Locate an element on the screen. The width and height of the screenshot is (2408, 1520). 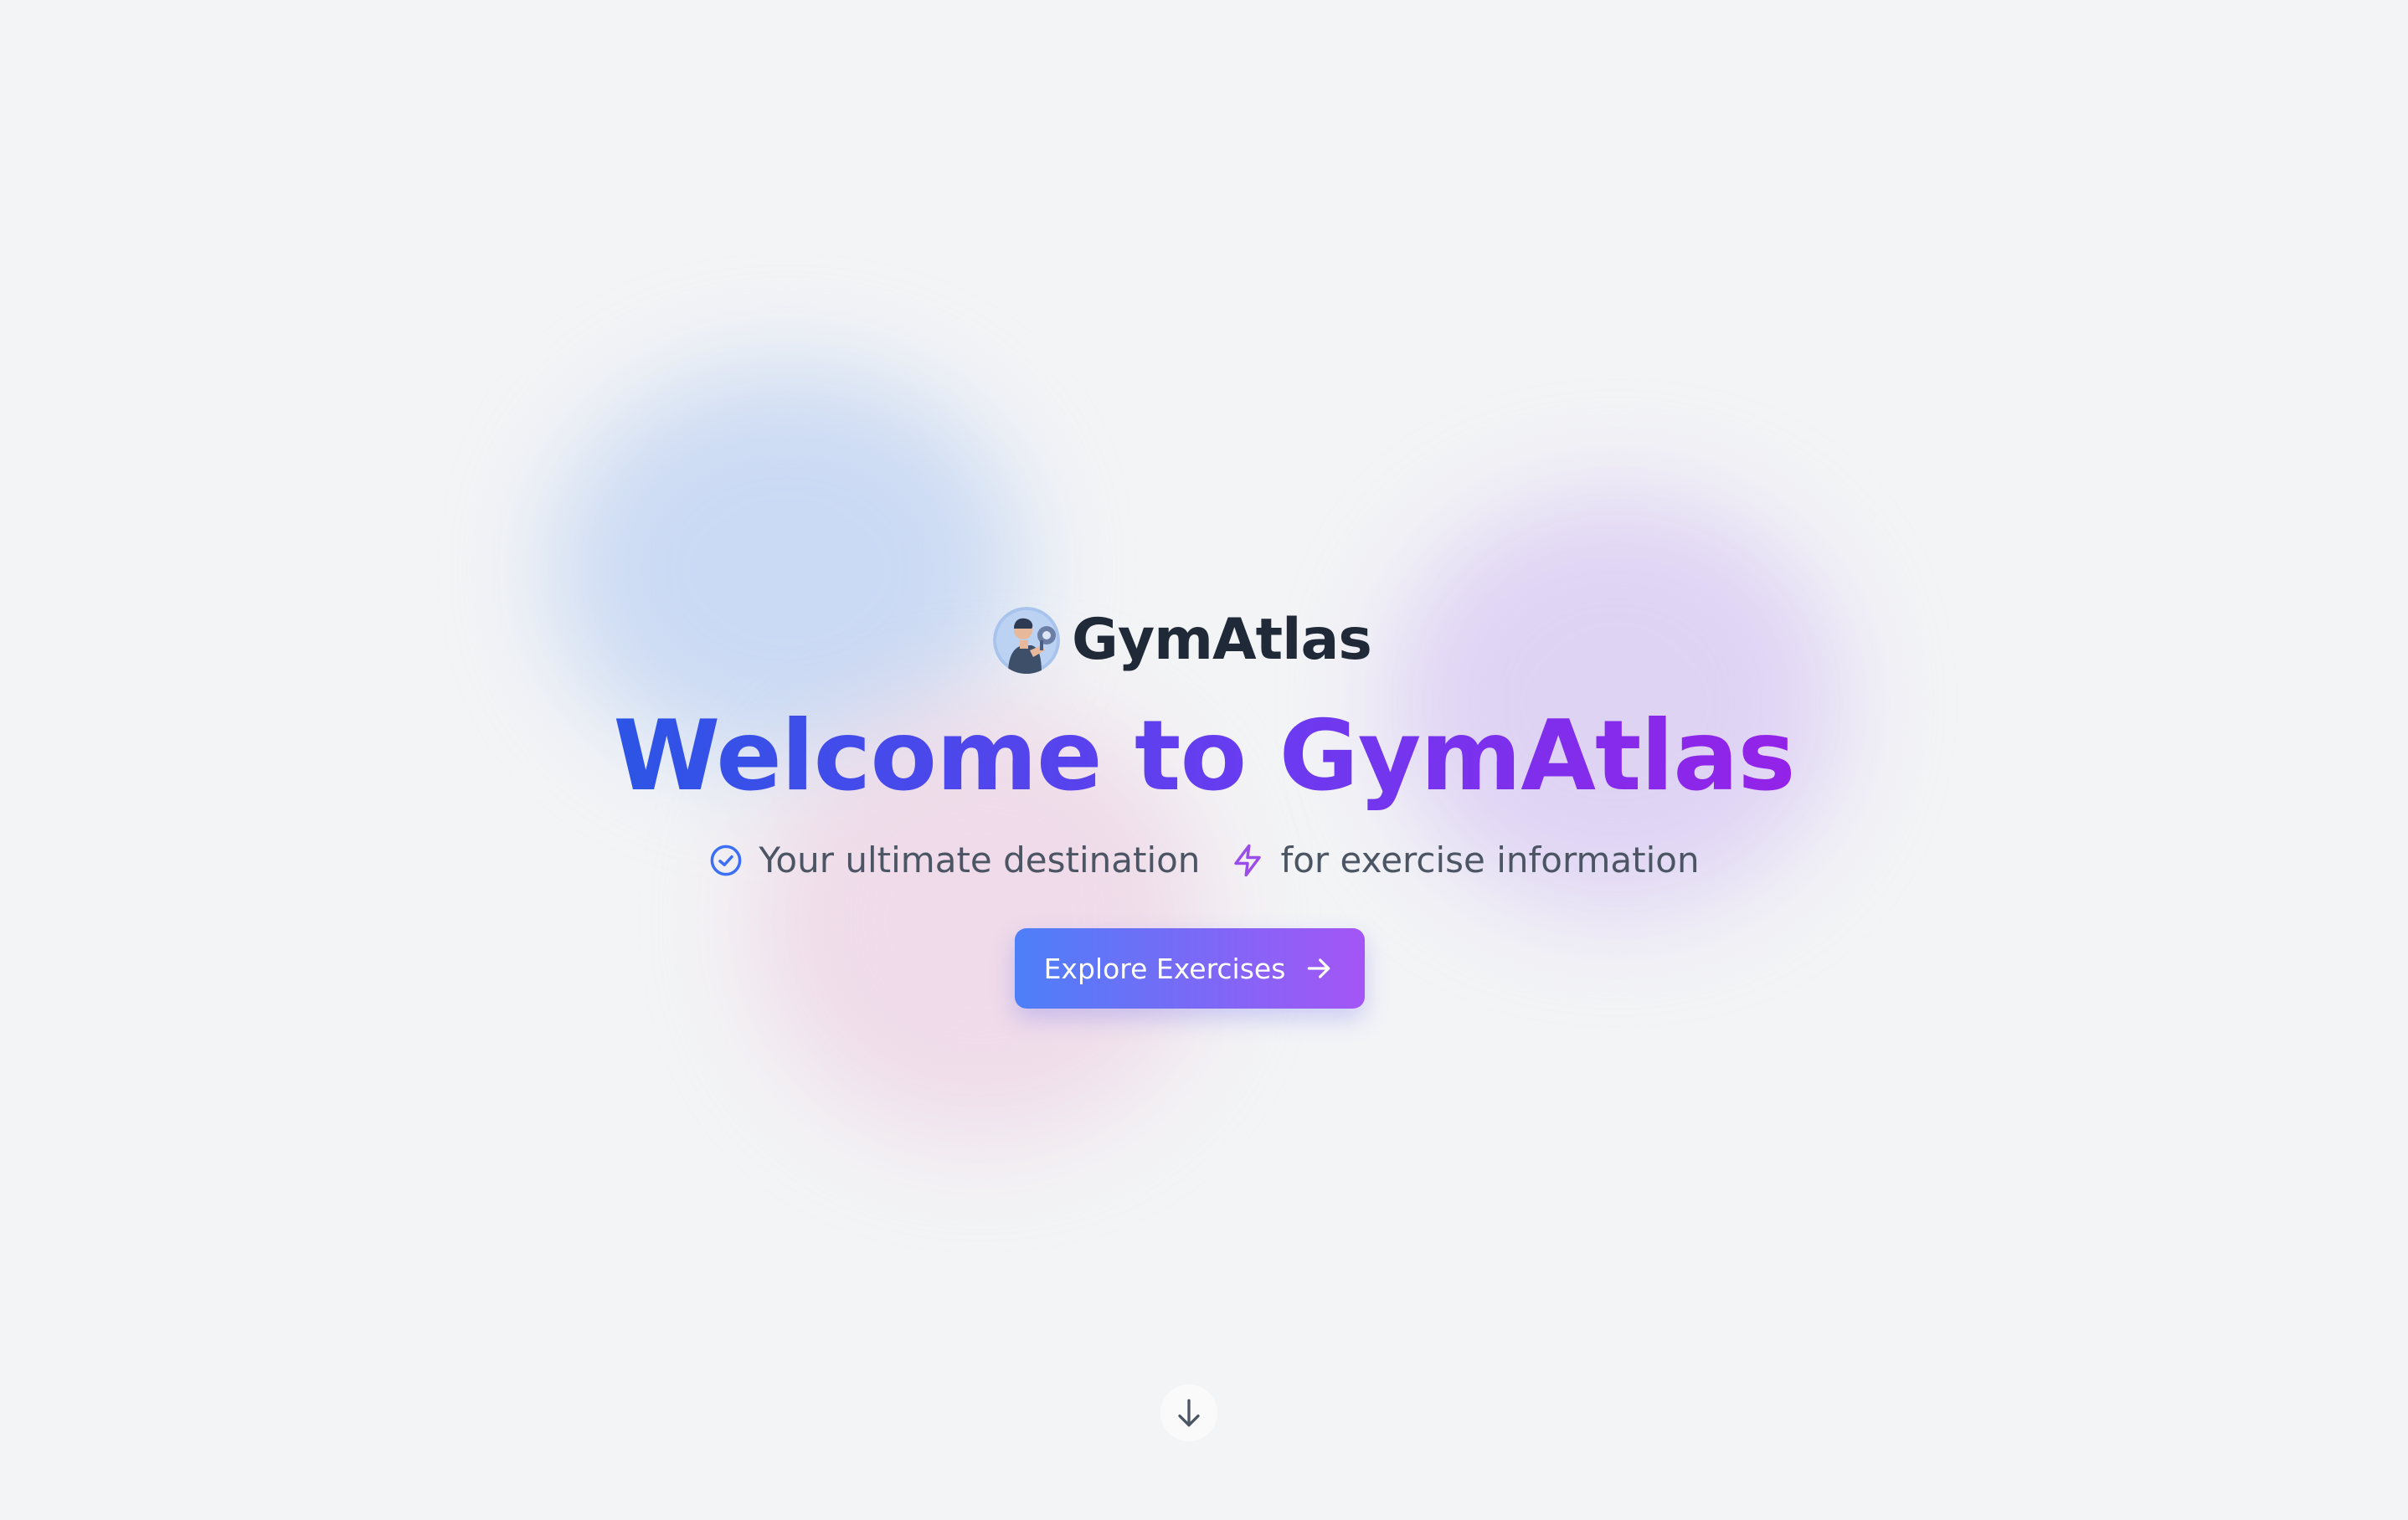
brand: GymAtlas is located at coordinates (1183, 640).